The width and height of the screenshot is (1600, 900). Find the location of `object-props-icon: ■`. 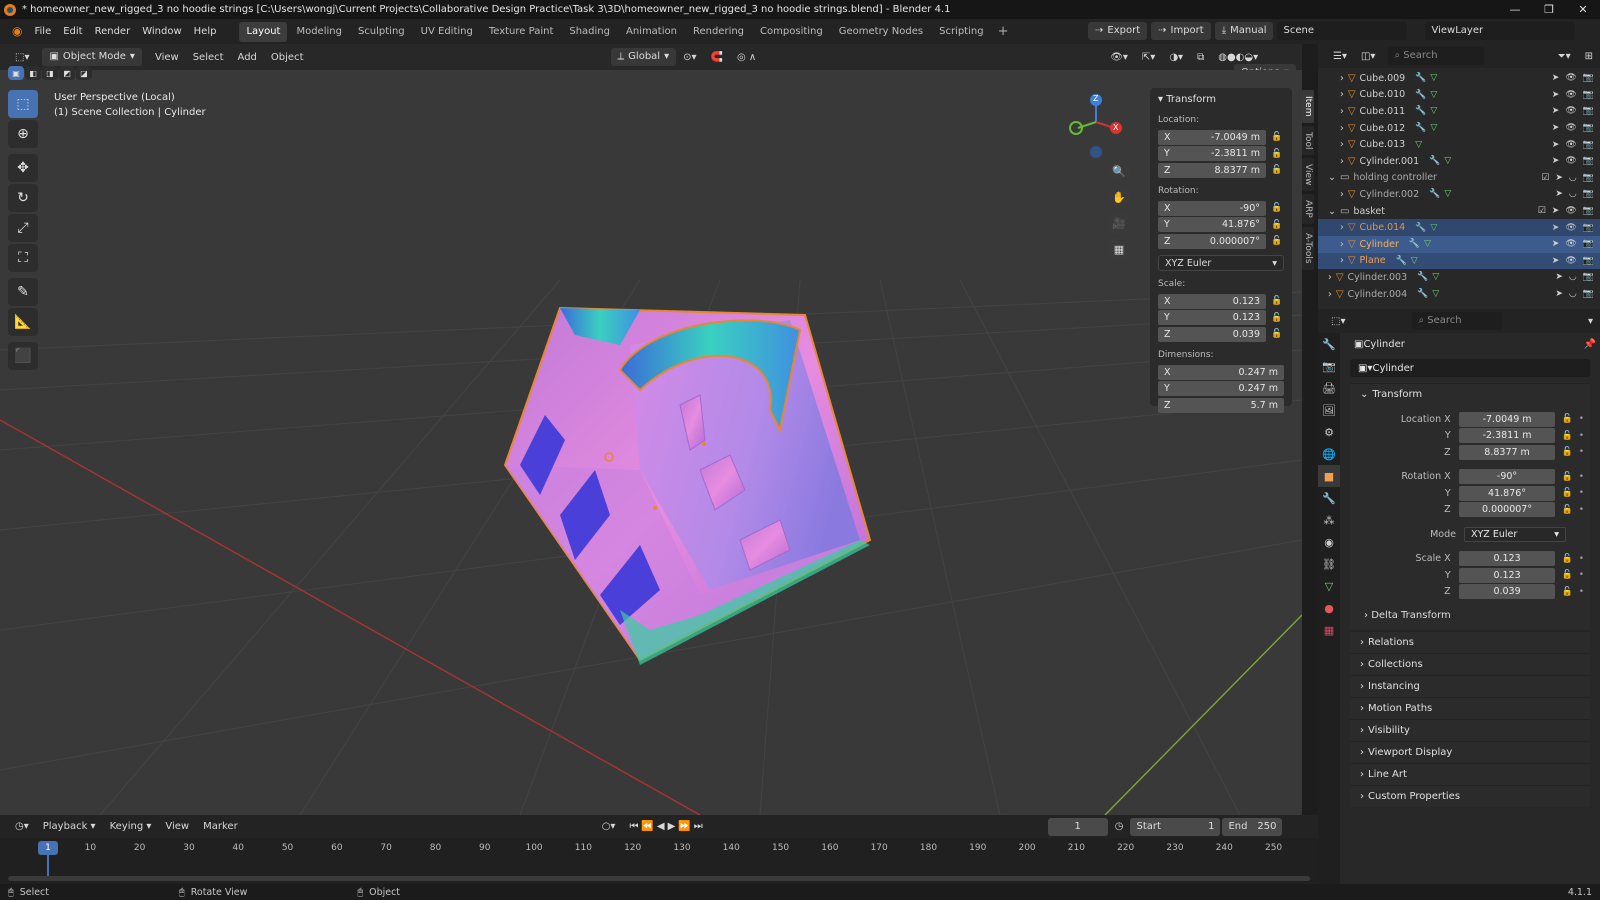

object-props-icon: ■ is located at coordinates (1329, 476).